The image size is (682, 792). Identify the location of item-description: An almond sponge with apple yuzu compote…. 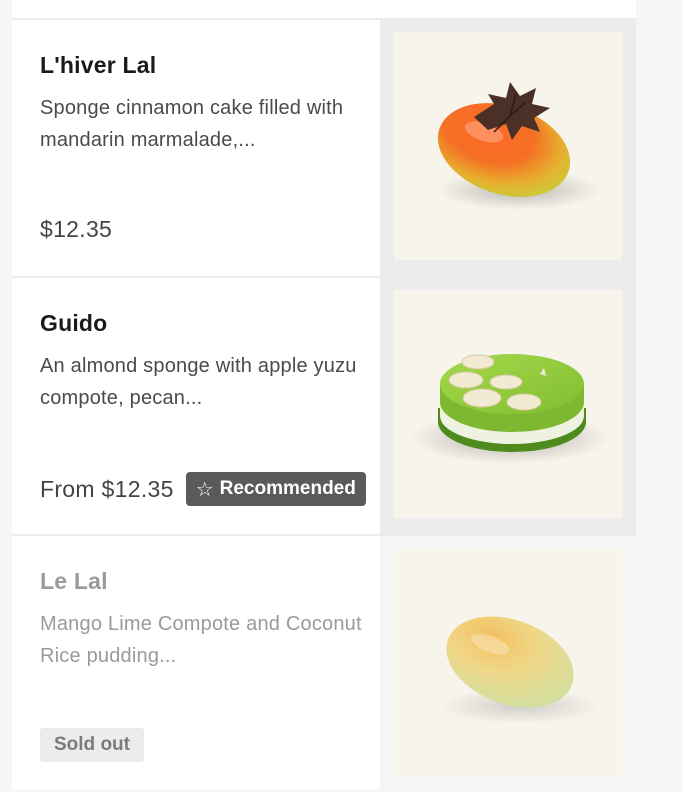
(198, 382).